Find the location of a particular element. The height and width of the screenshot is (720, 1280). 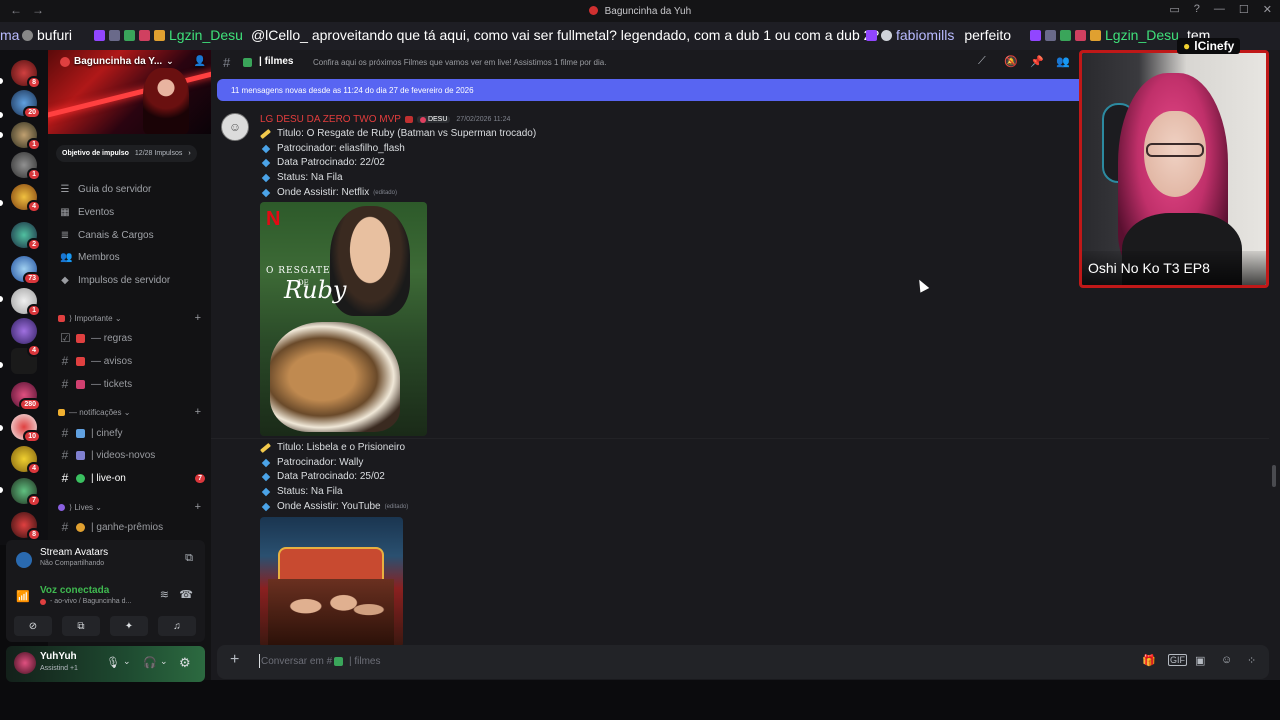

chat-username: bufuri is located at coordinates (55, 35).